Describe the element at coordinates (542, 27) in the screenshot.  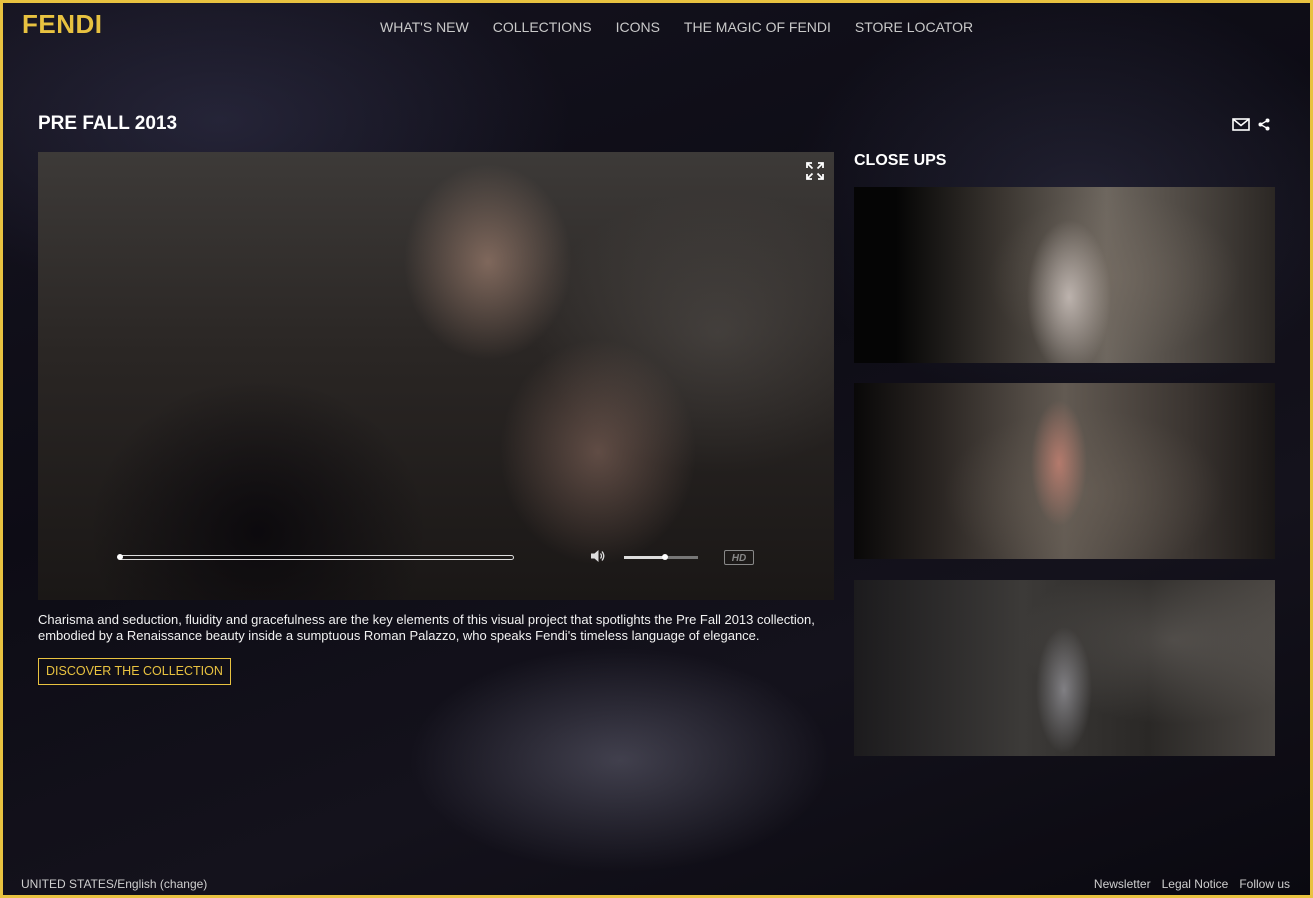
I see `nav-item-collections: COLLECTIONS` at that location.